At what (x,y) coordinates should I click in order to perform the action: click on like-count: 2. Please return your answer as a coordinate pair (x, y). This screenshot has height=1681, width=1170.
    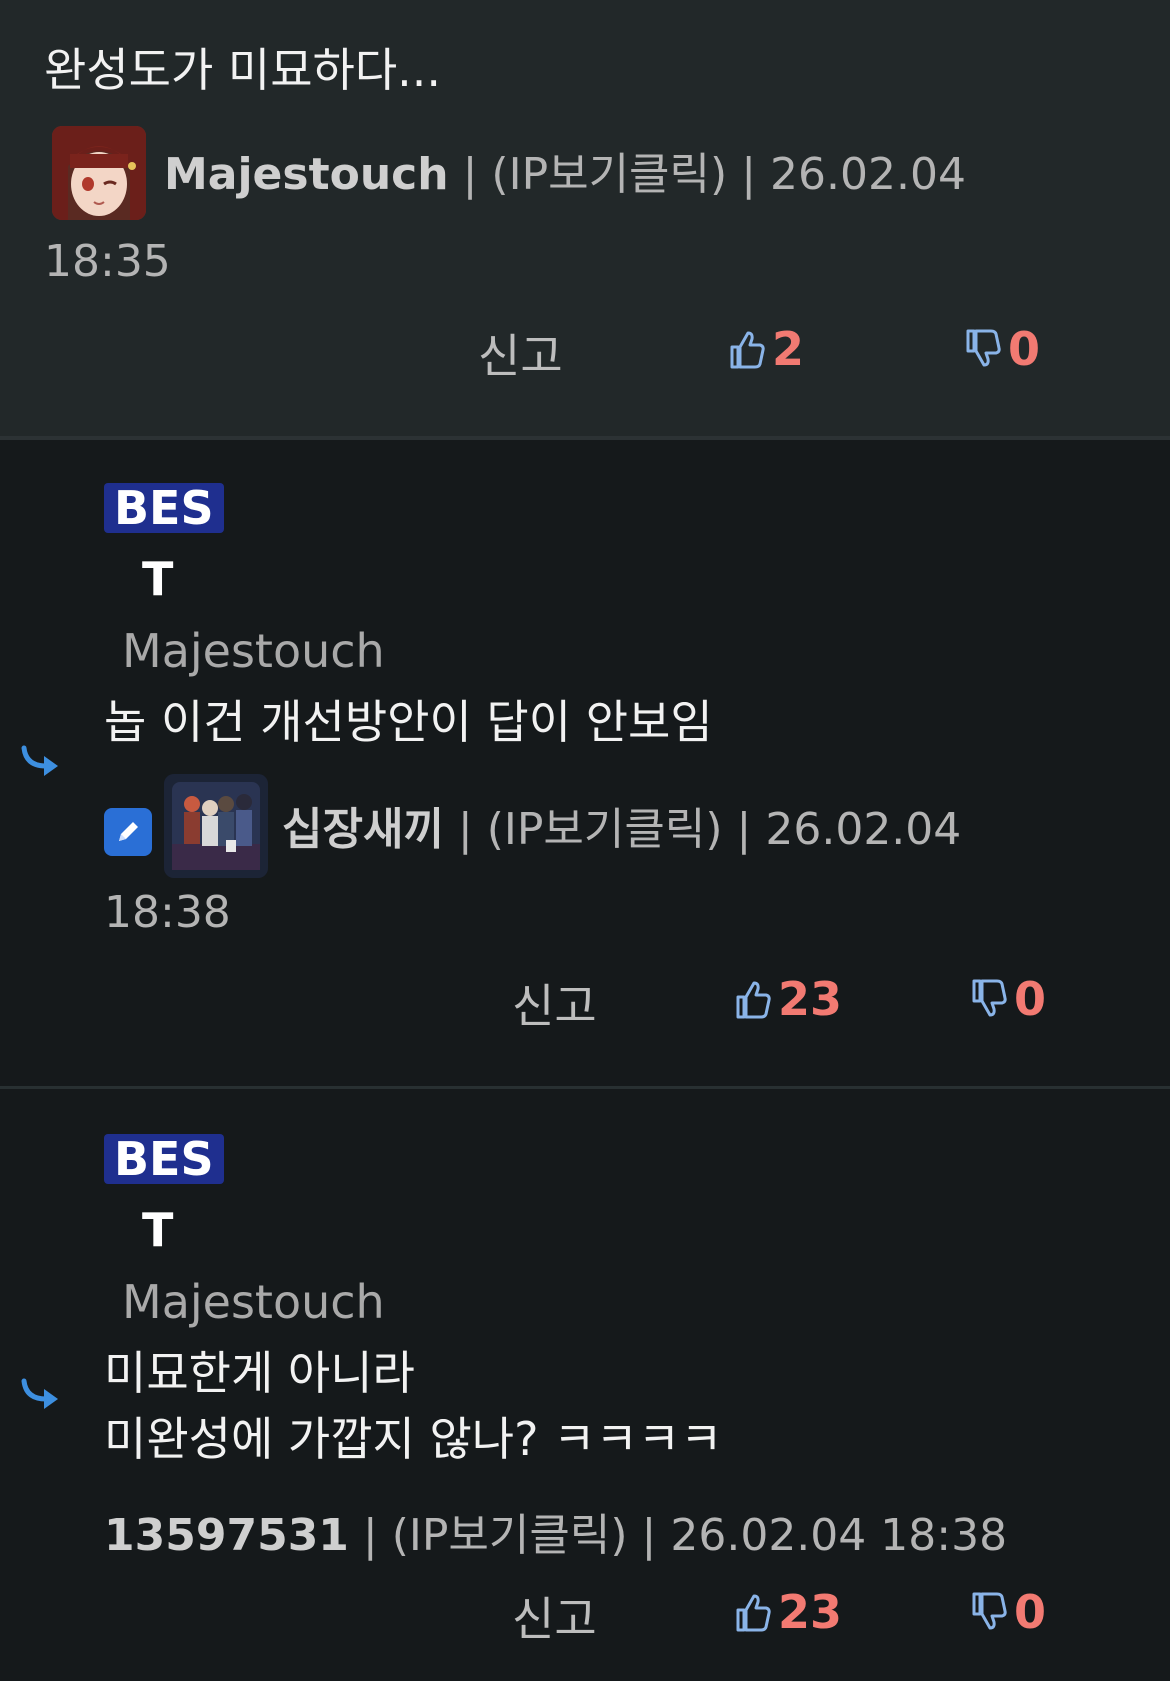
    Looking at the image, I should click on (788, 349).